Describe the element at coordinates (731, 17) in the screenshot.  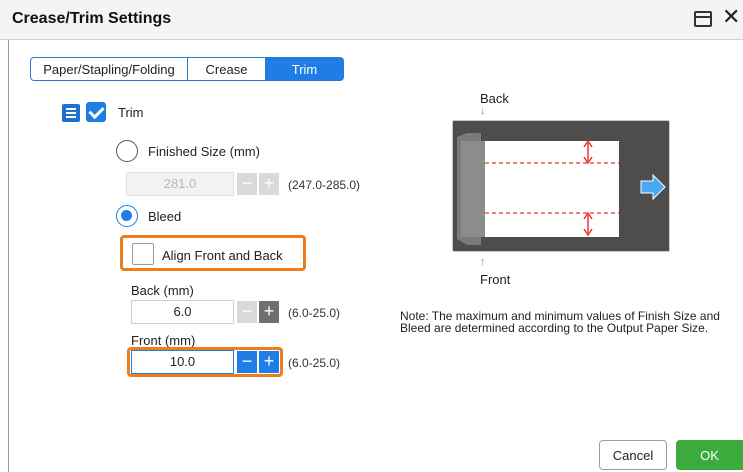
I see `close-icon: ✕` at that location.